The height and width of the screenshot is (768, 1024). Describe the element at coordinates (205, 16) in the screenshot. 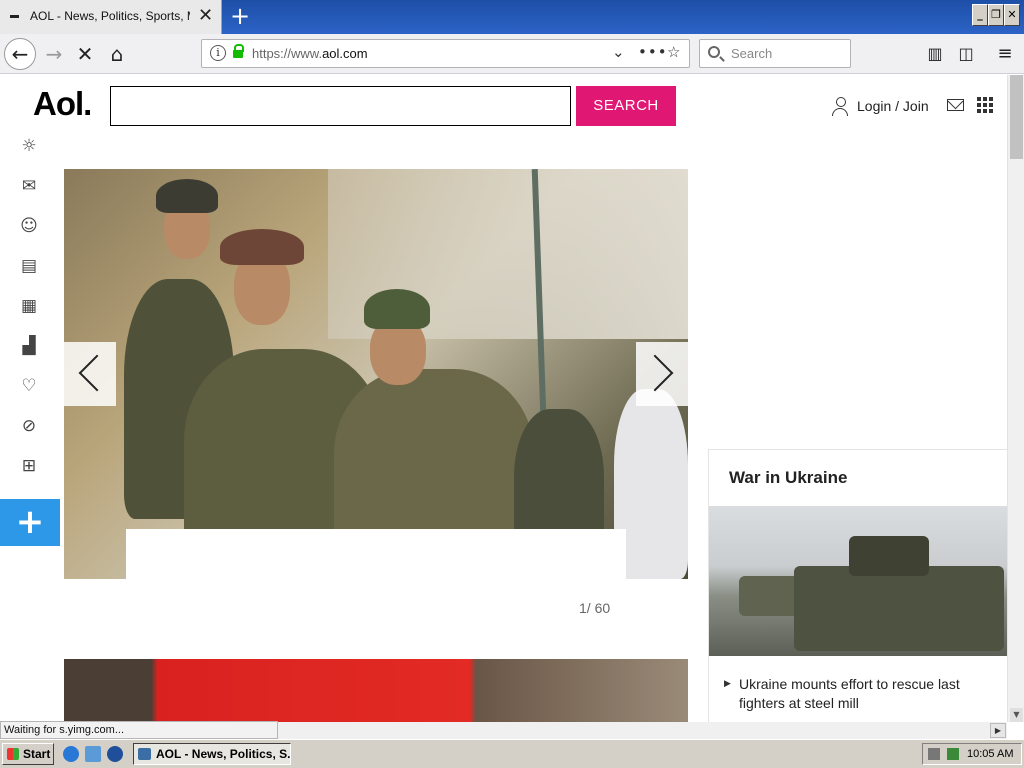

I see `tab-close-icon: ✕` at that location.